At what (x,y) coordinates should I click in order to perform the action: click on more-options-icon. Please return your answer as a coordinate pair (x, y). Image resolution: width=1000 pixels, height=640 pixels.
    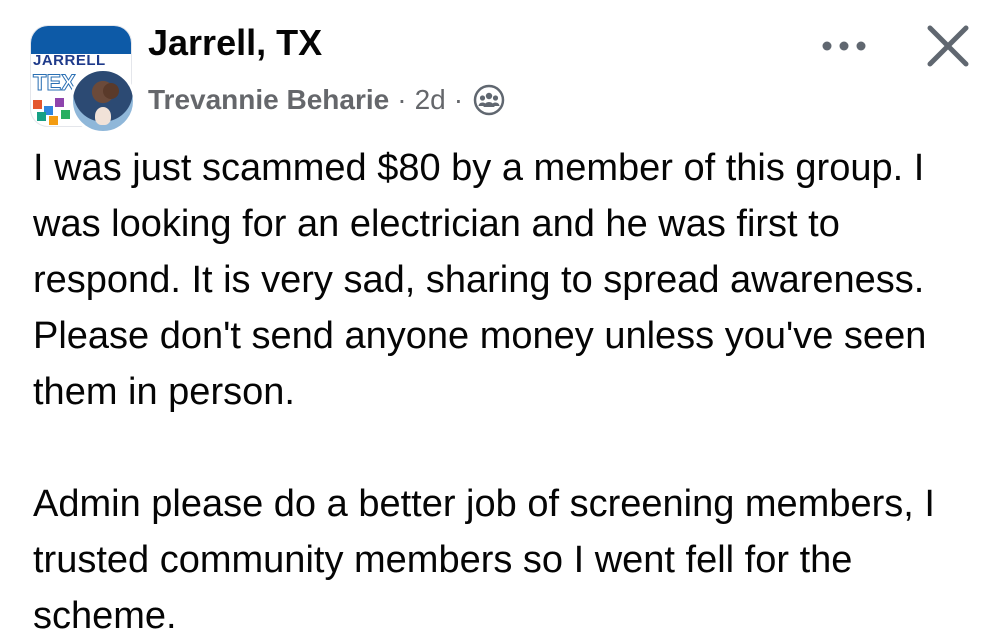
    Looking at the image, I should click on (844, 46).